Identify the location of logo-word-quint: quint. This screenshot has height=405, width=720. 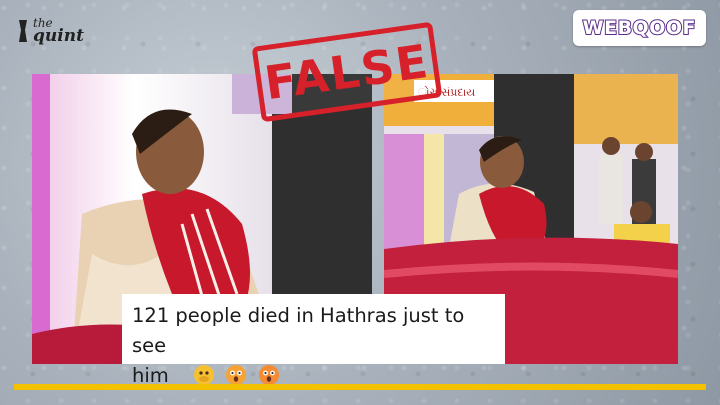
(58, 35).